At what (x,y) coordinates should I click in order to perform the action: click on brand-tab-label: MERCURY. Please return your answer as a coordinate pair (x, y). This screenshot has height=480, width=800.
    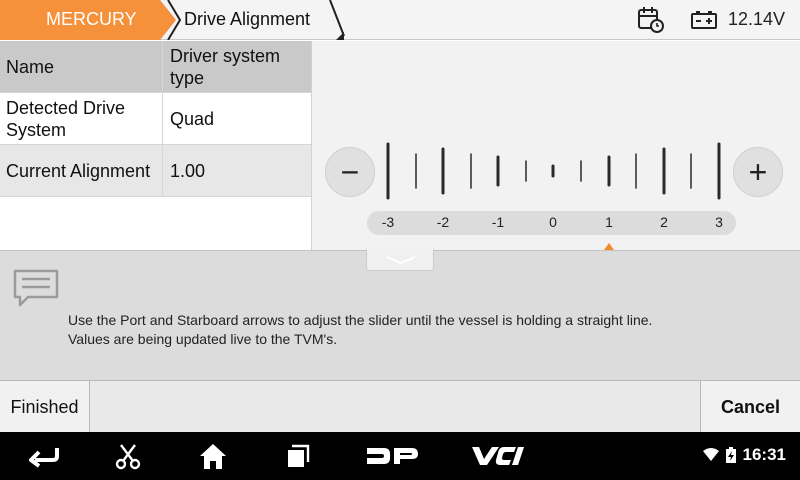
    Looking at the image, I should click on (91, 19).